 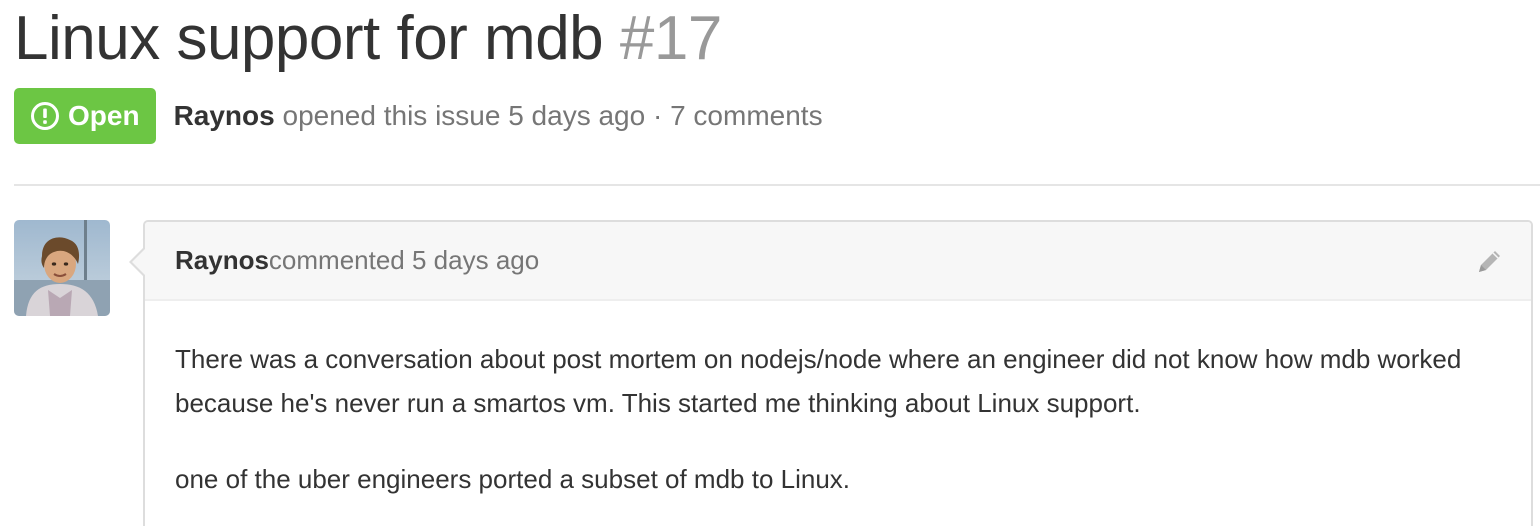 What do you see at coordinates (309, 38) in the screenshot?
I see `issue-title-text: Linux support for mdb` at bounding box center [309, 38].